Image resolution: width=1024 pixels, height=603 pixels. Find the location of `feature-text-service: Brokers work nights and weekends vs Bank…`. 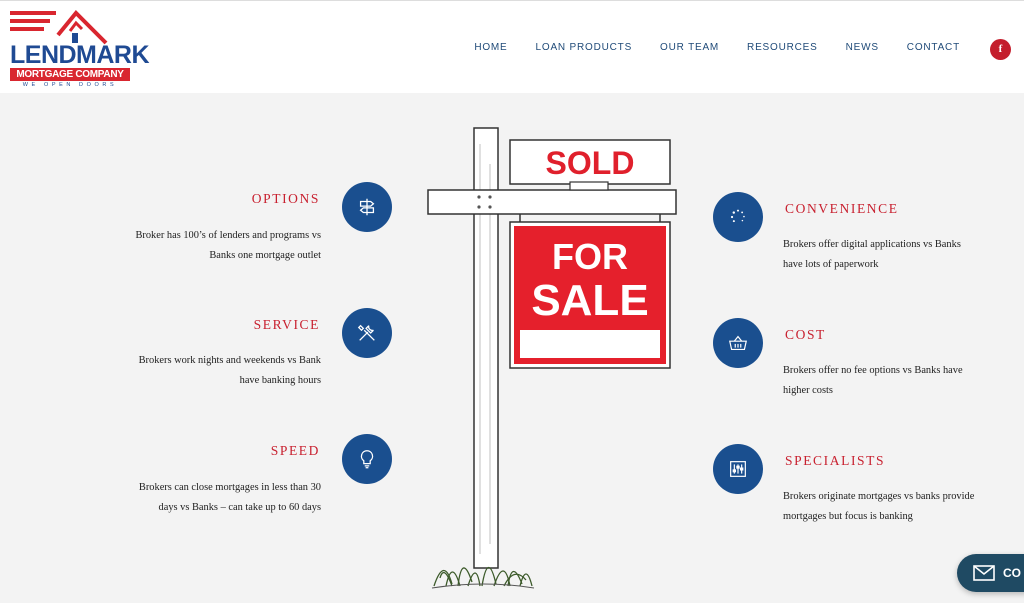

feature-text-service: Brokers work nights and weekends vs Bank… is located at coordinates (229, 370).